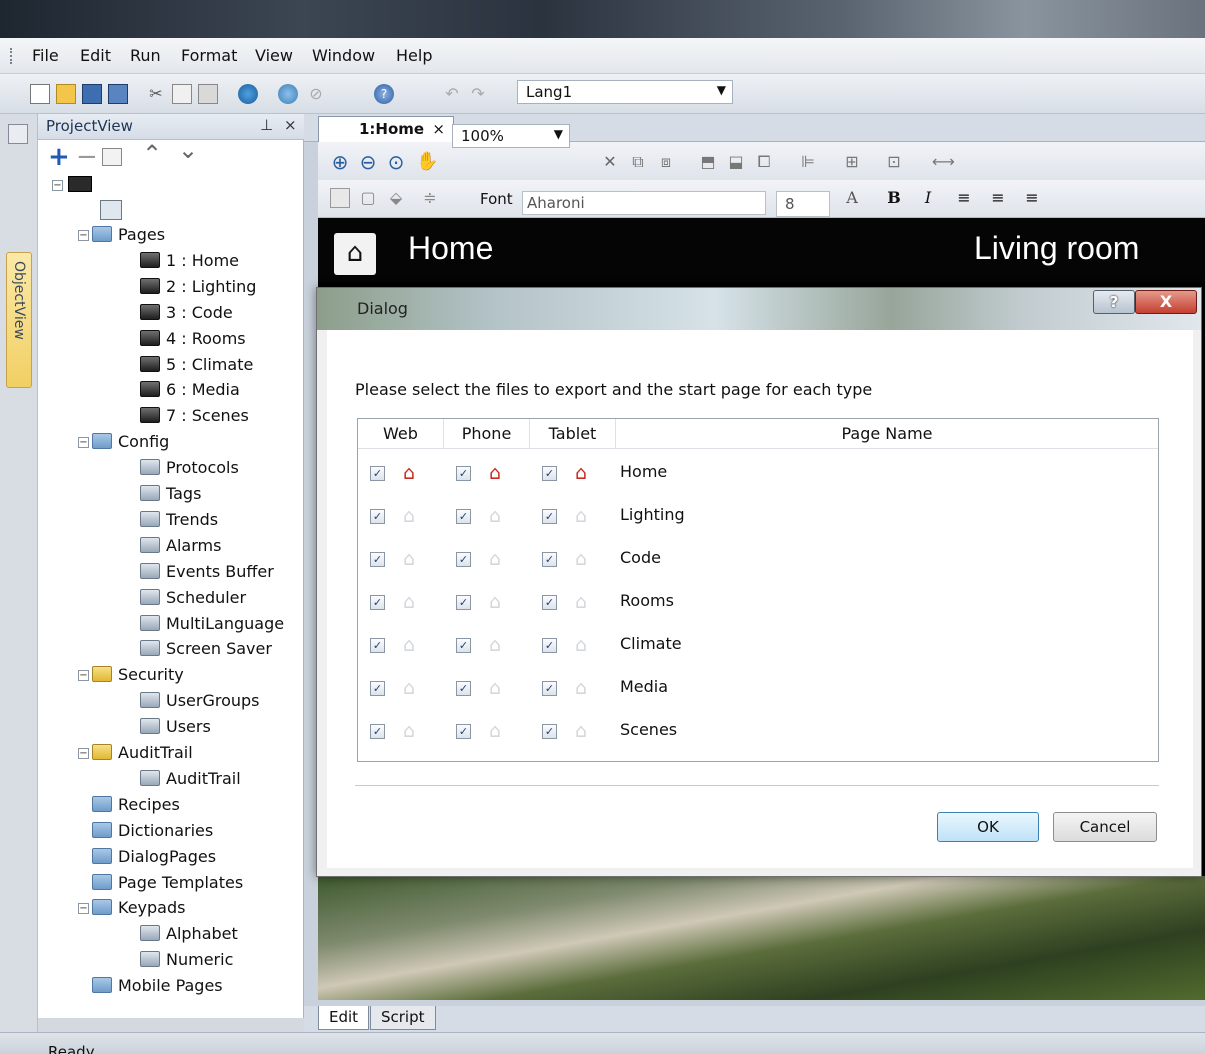 This screenshot has height=1054, width=1205. What do you see at coordinates (180, 545) in the screenshot?
I see `tree-item: Alarms` at bounding box center [180, 545].